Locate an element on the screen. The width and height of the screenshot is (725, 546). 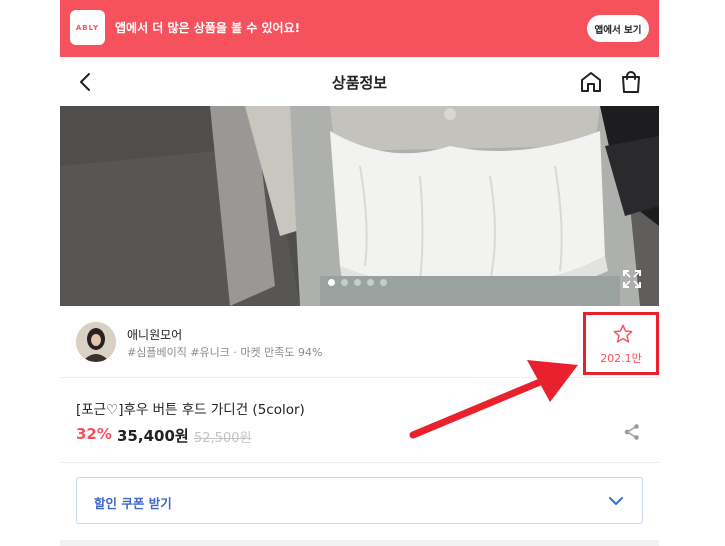
seller-name: 애니원모어 is located at coordinates (154, 334).